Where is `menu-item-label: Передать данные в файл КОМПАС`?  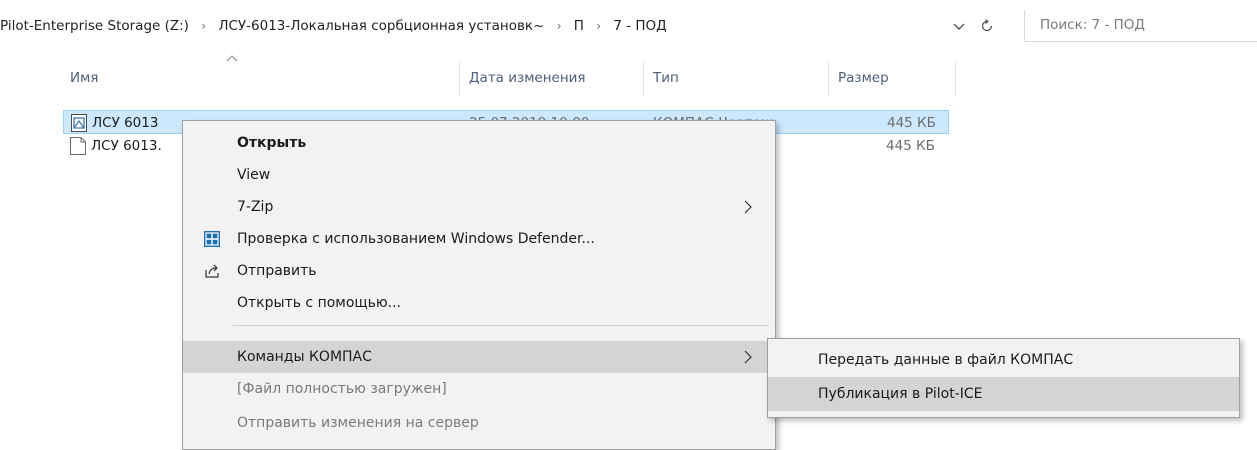
menu-item-label: Передать данные в файл КОМПАС is located at coordinates (946, 360).